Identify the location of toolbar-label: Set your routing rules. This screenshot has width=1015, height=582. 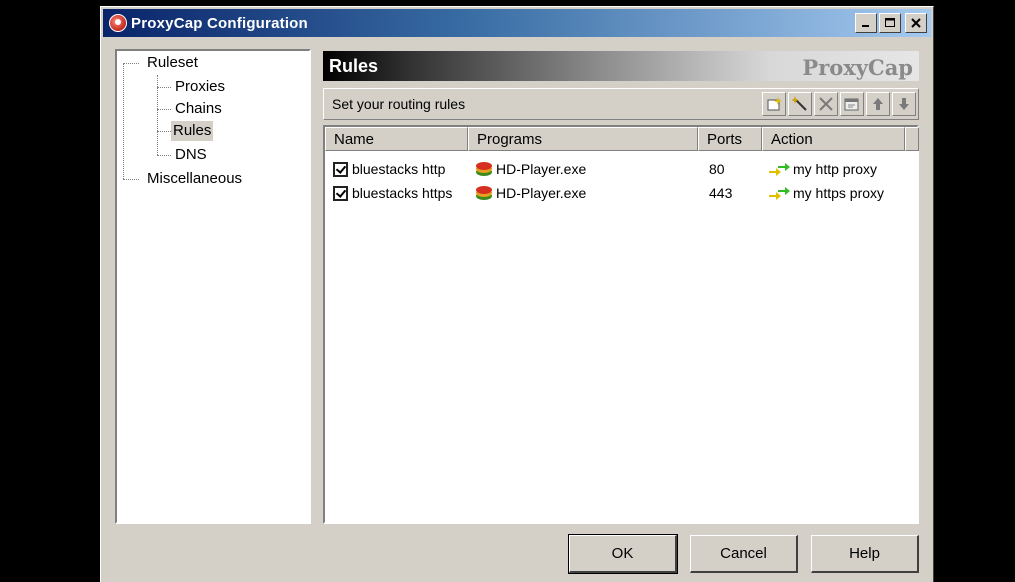
(399, 104).